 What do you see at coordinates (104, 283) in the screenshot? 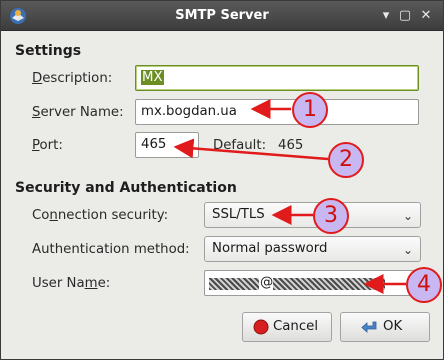
I see `user-name-label-text: e:` at bounding box center [104, 283].